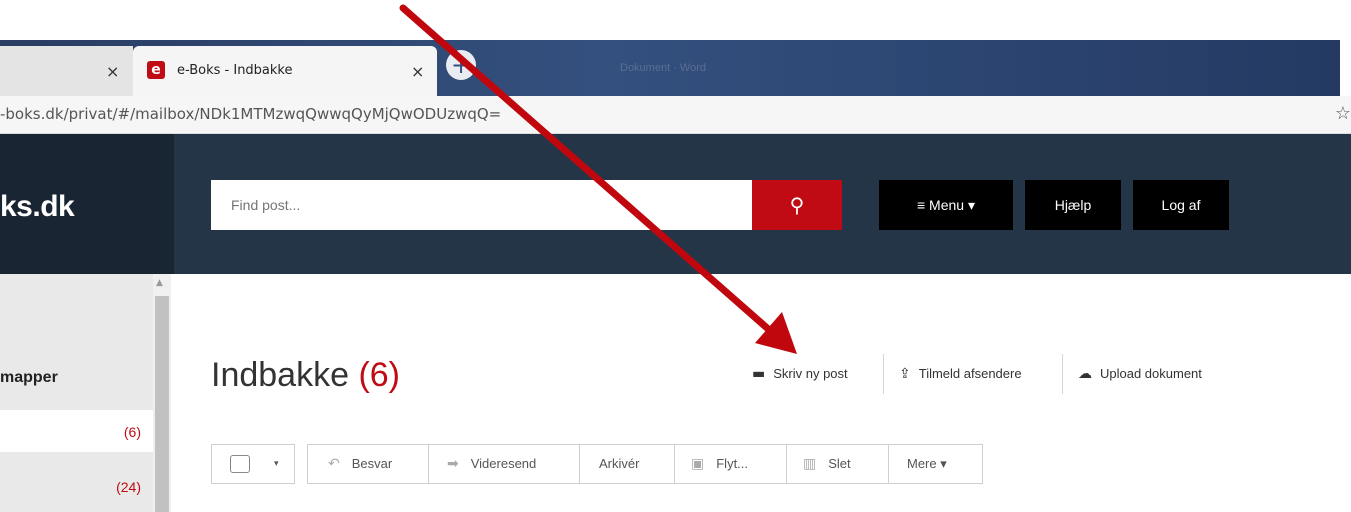 This screenshot has height=512, width=1351. Describe the element at coordinates (905, 374) in the screenshot. I see `subscribe-icon: ⇪` at that location.